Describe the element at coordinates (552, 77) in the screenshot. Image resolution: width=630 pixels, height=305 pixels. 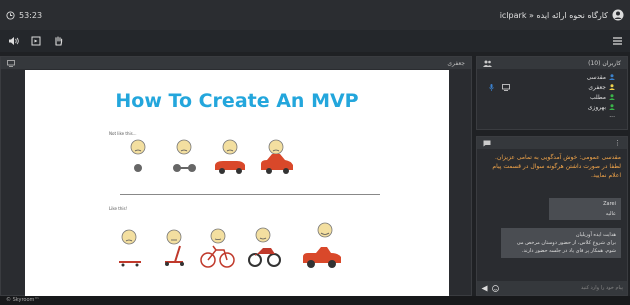
I see `user-row: مقدسی` at that location.